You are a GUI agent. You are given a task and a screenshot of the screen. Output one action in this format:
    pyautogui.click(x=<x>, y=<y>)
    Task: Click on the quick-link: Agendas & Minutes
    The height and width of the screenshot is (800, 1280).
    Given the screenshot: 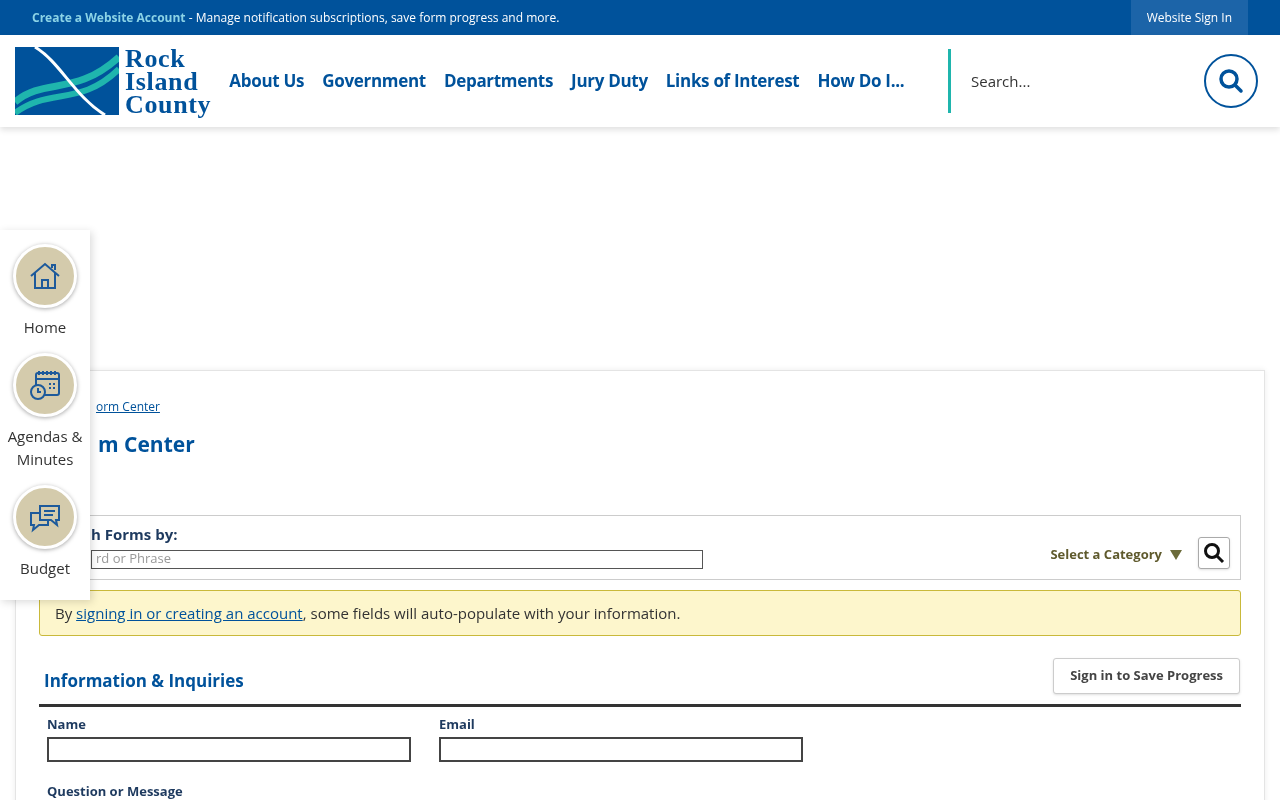 What is the action you would take?
    pyautogui.click(x=45, y=412)
    